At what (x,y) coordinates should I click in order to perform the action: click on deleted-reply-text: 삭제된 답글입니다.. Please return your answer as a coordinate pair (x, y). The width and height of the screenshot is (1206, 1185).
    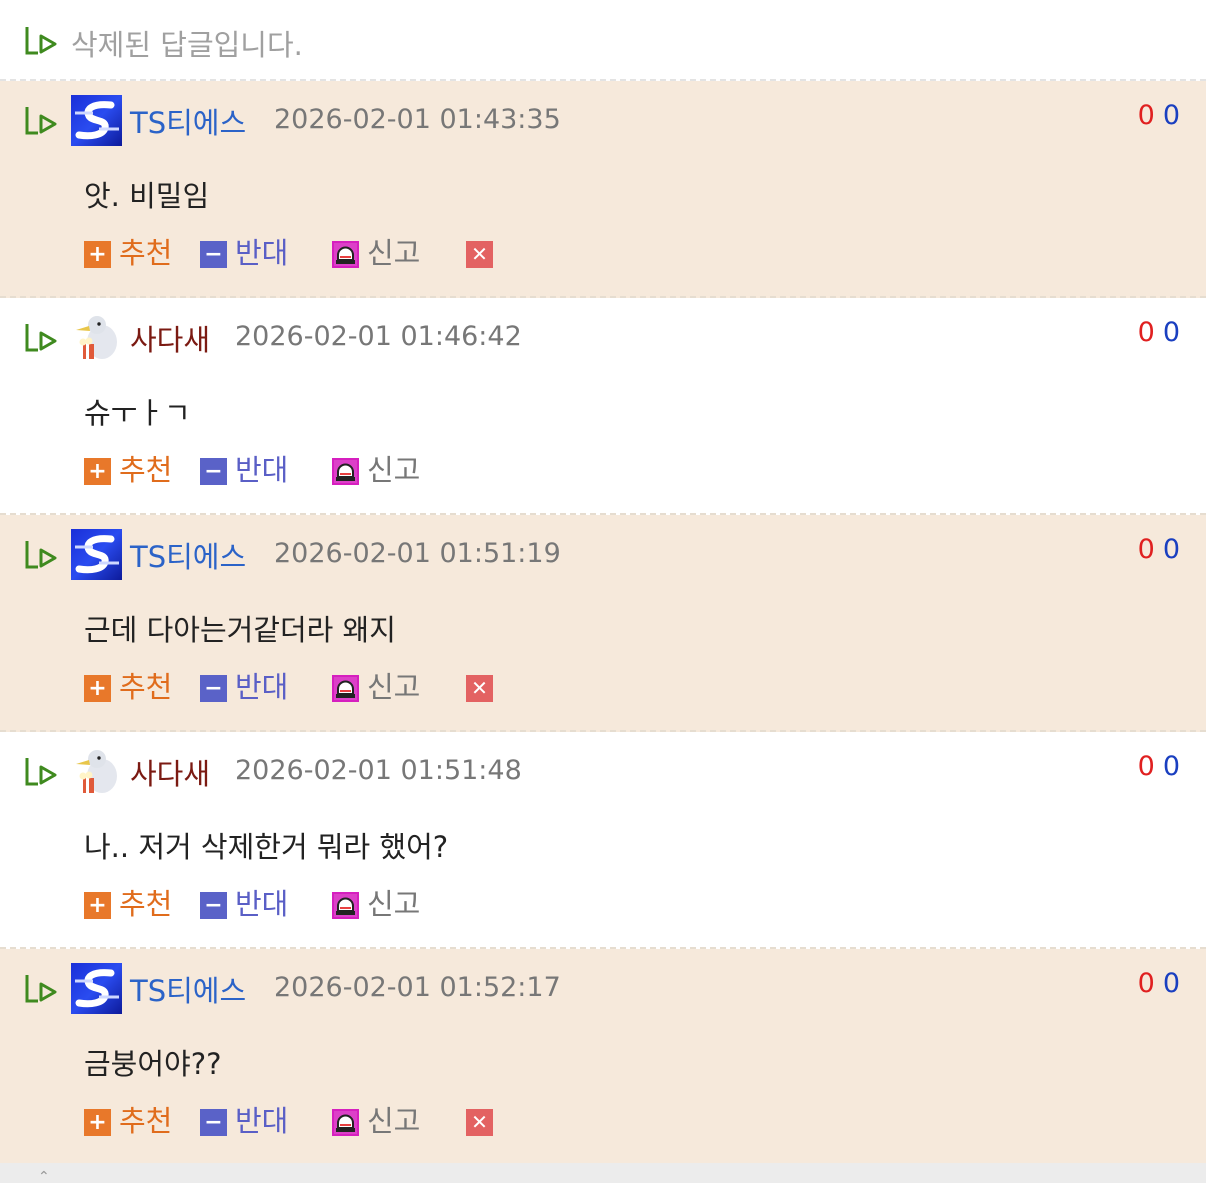
    Looking at the image, I should click on (187, 45).